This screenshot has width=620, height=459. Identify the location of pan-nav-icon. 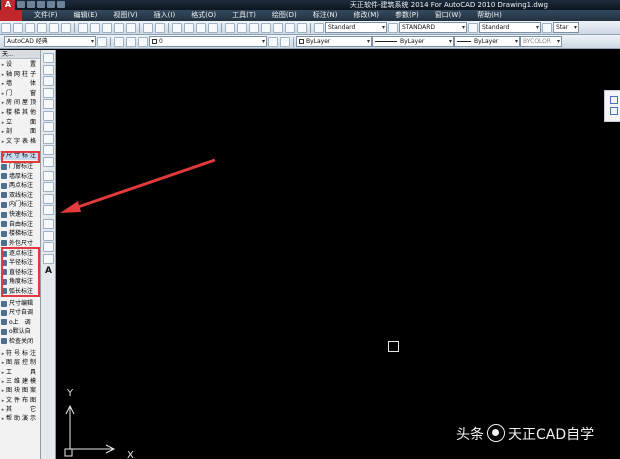
(614, 100).